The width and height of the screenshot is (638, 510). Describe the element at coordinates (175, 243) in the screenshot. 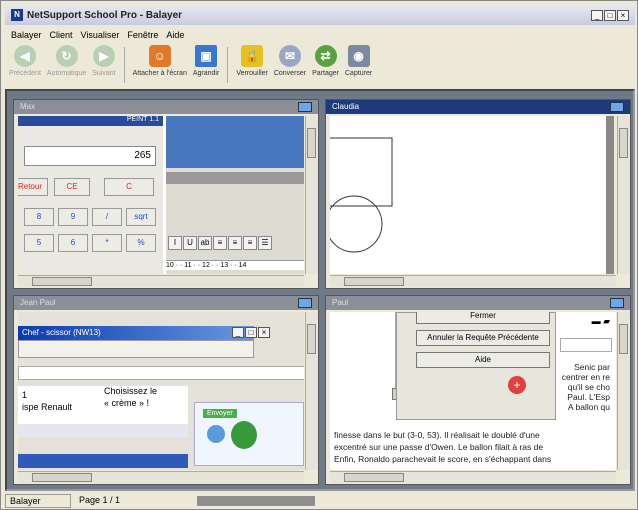

I see `italic-button: I` at that location.